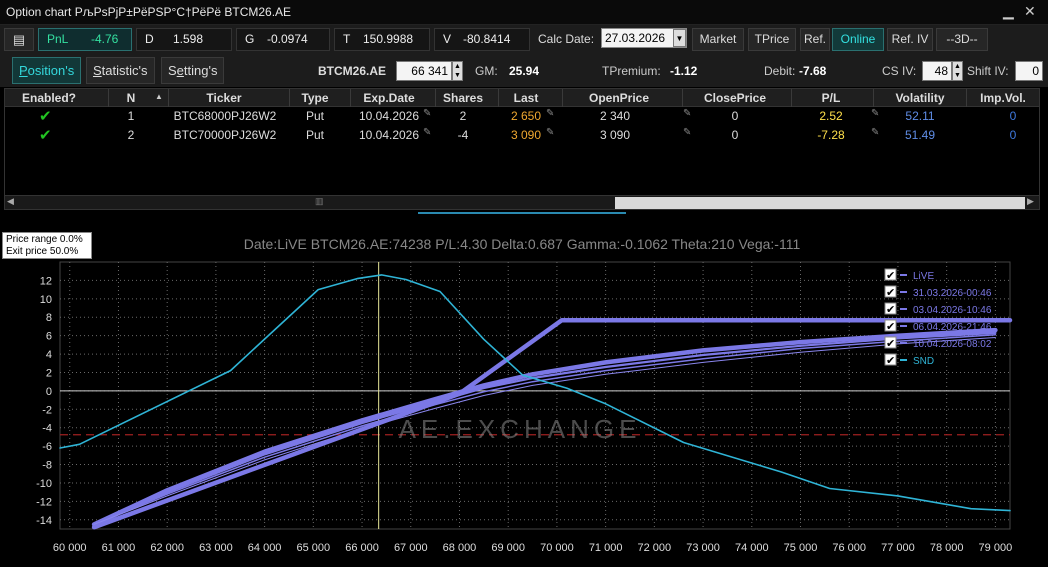 The height and width of the screenshot is (567, 1048). I want to click on row-n: 2, so click(131, 135).